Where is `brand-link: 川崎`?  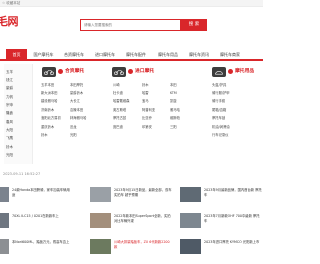
brand-link: 川崎 is located at coordinates (116, 85).